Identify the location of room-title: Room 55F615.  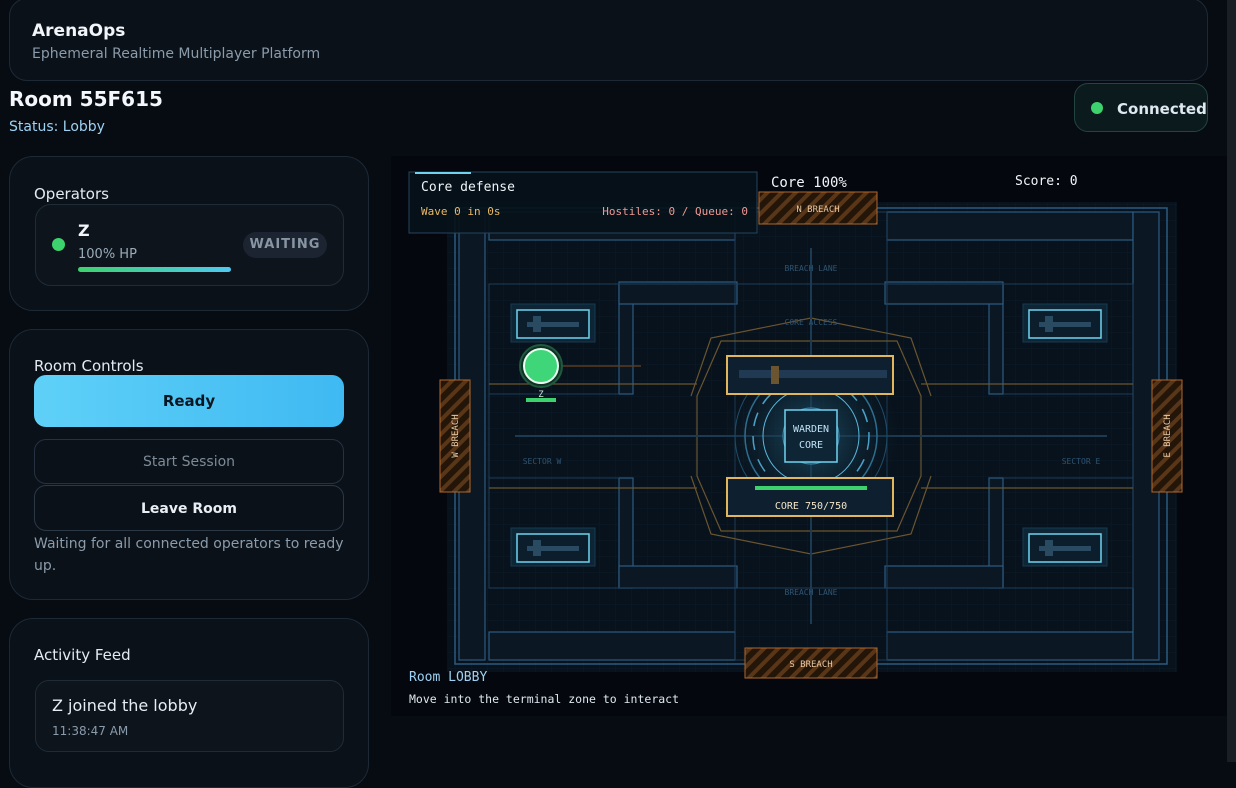
(86, 99).